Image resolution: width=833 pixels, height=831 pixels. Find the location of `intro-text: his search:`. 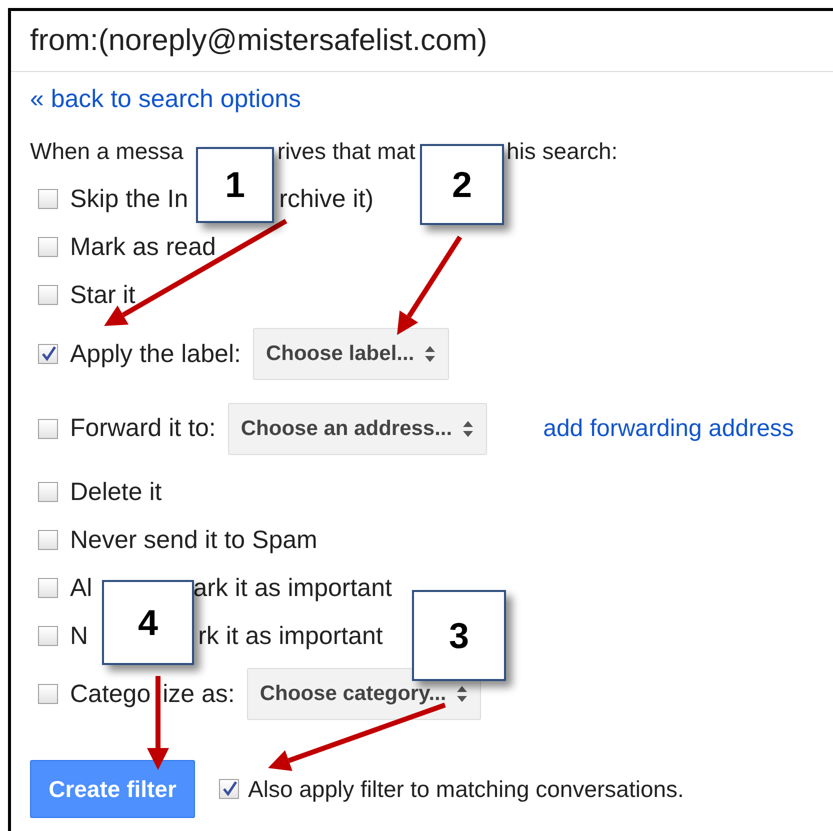

intro-text: his search: is located at coordinates (562, 151).